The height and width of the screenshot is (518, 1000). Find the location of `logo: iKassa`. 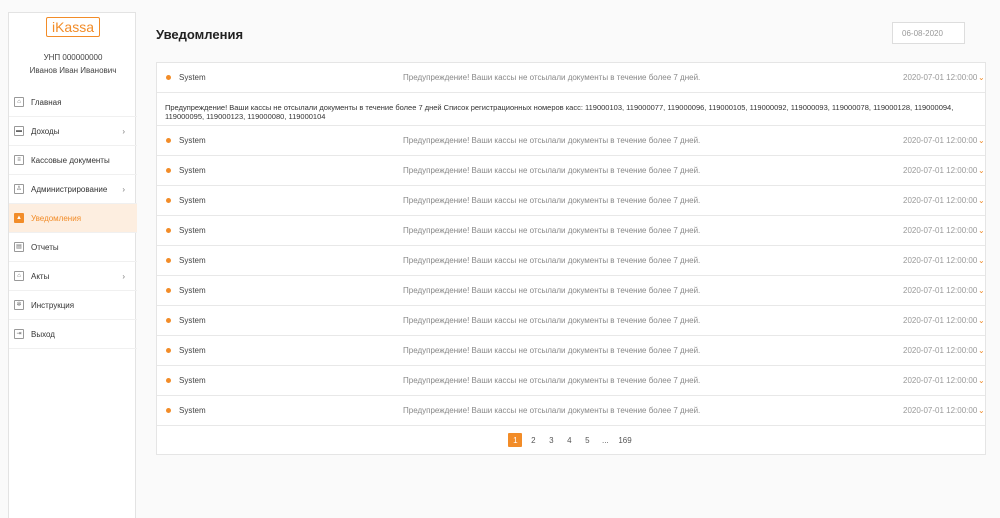

logo: iKassa is located at coordinates (73, 27).